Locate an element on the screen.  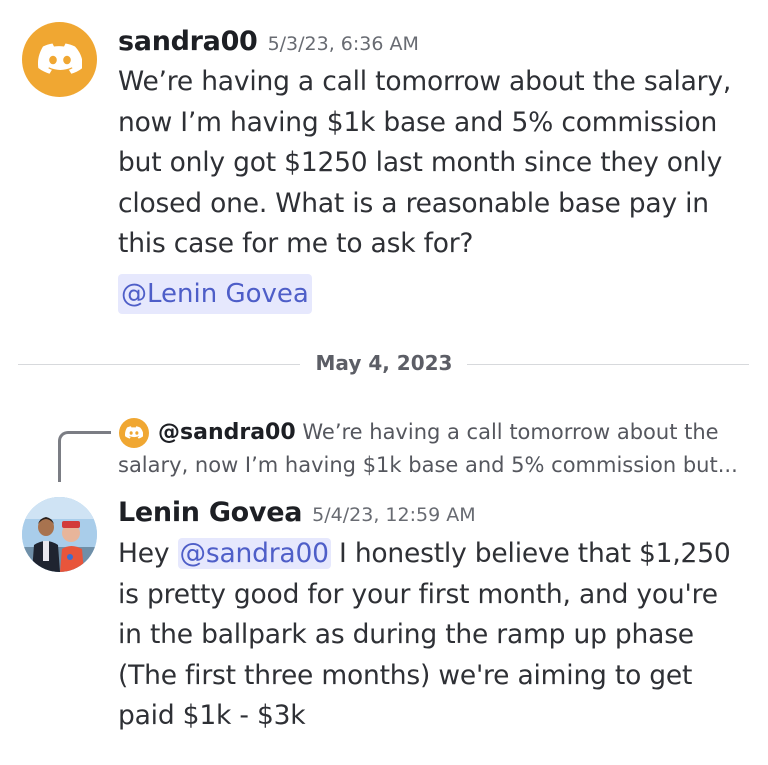
message-timestamp: 5/4/23, 12:59 AM is located at coordinates (394, 515).